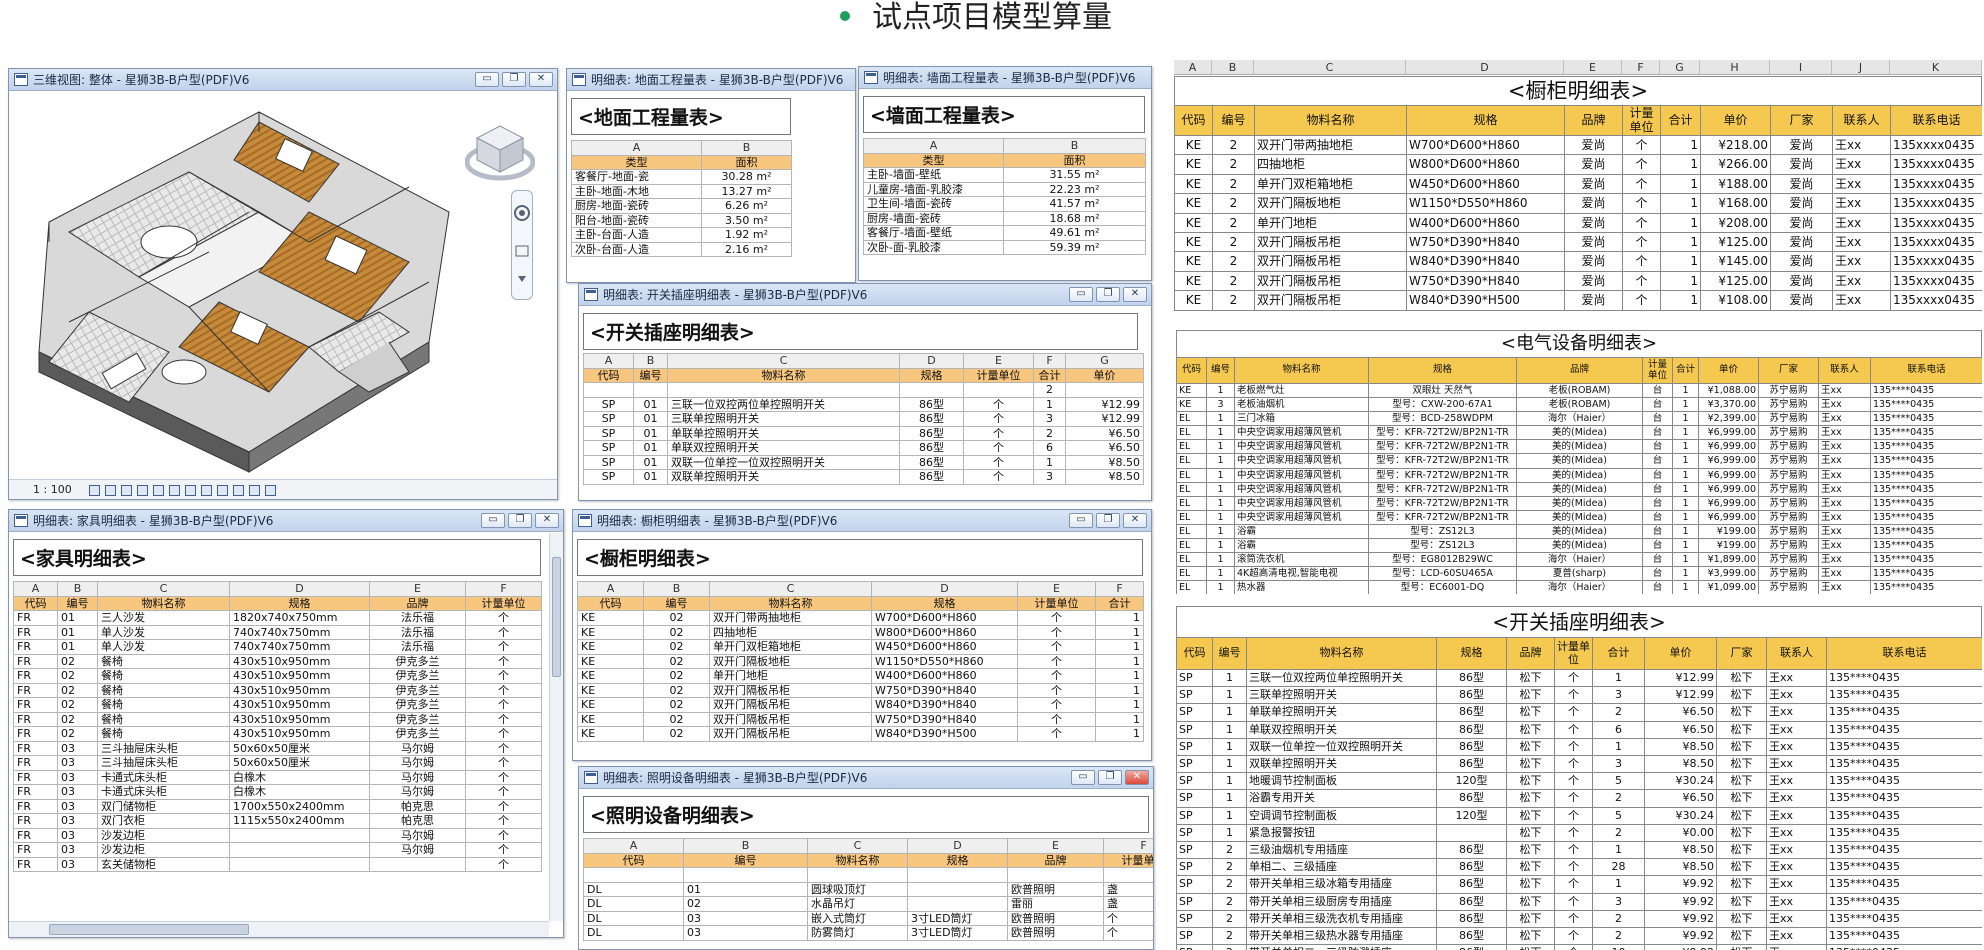 This screenshot has height=950, width=1984. What do you see at coordinates (111, 490) in the screenshot?
I see `visual-style-icon` at bounding box center [111, 490].